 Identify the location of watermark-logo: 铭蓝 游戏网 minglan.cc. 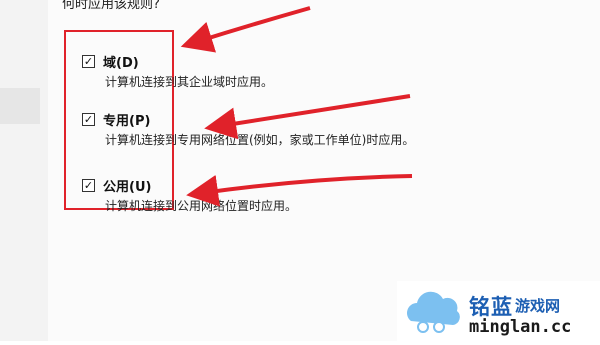
(498, 311).